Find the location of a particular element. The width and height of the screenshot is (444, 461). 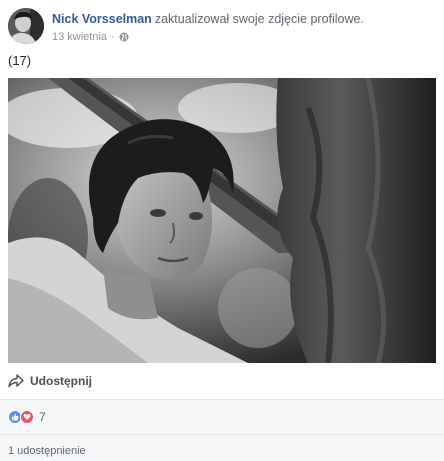

share-arrow-icon is located at coordinates (16, 381).